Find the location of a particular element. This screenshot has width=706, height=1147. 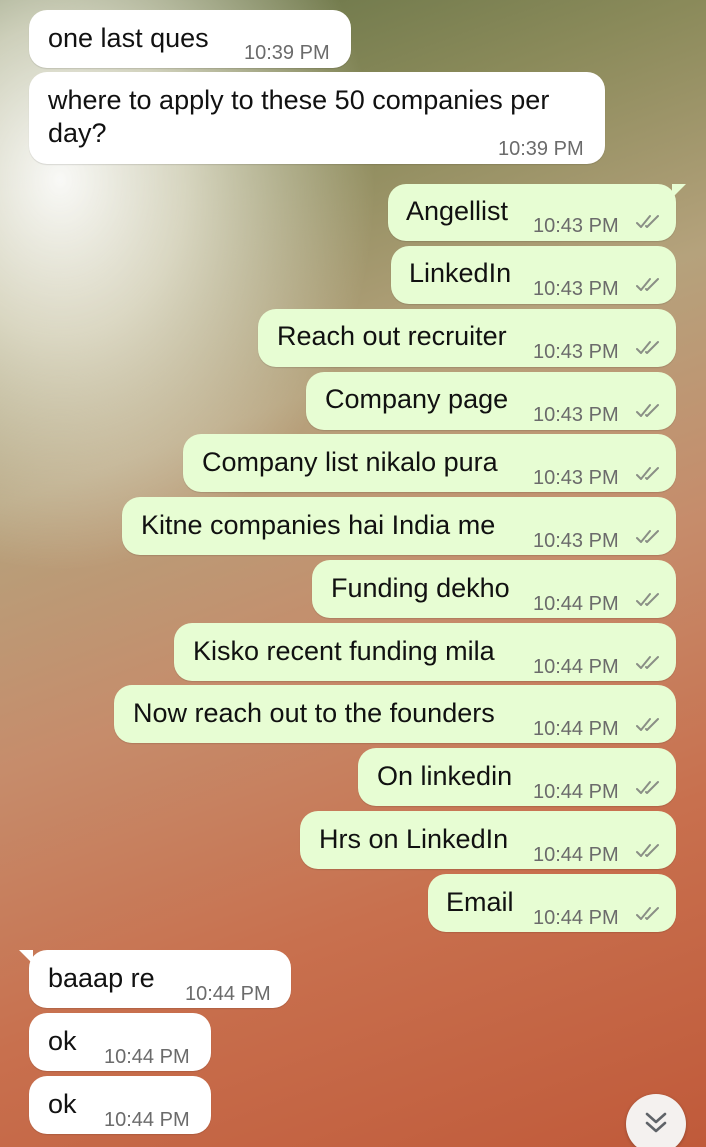

incoming-message: baaap re 10:44 PM is located at coordinates (155, 979).